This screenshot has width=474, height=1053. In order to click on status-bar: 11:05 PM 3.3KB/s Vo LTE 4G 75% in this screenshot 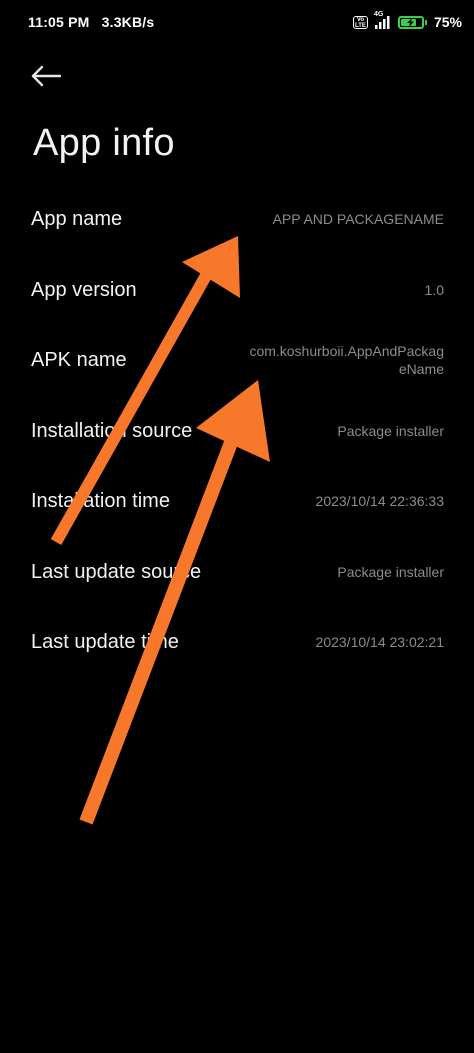, I will do `click(237, 23)`.